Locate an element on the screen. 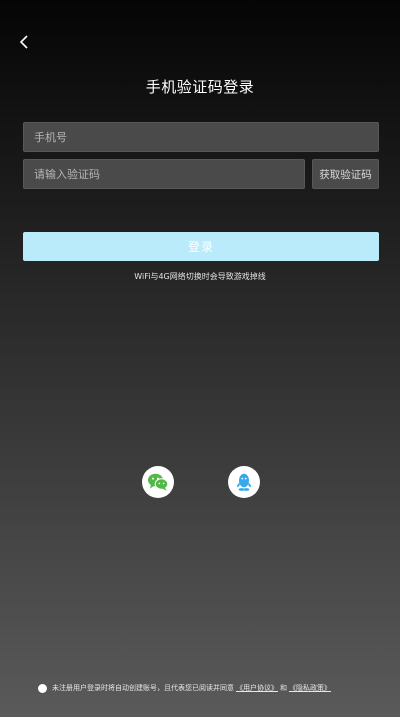 The width and height of the screenshot is (400, 717). agreement-conjunction: 和 is located at coordinates (283, 688).